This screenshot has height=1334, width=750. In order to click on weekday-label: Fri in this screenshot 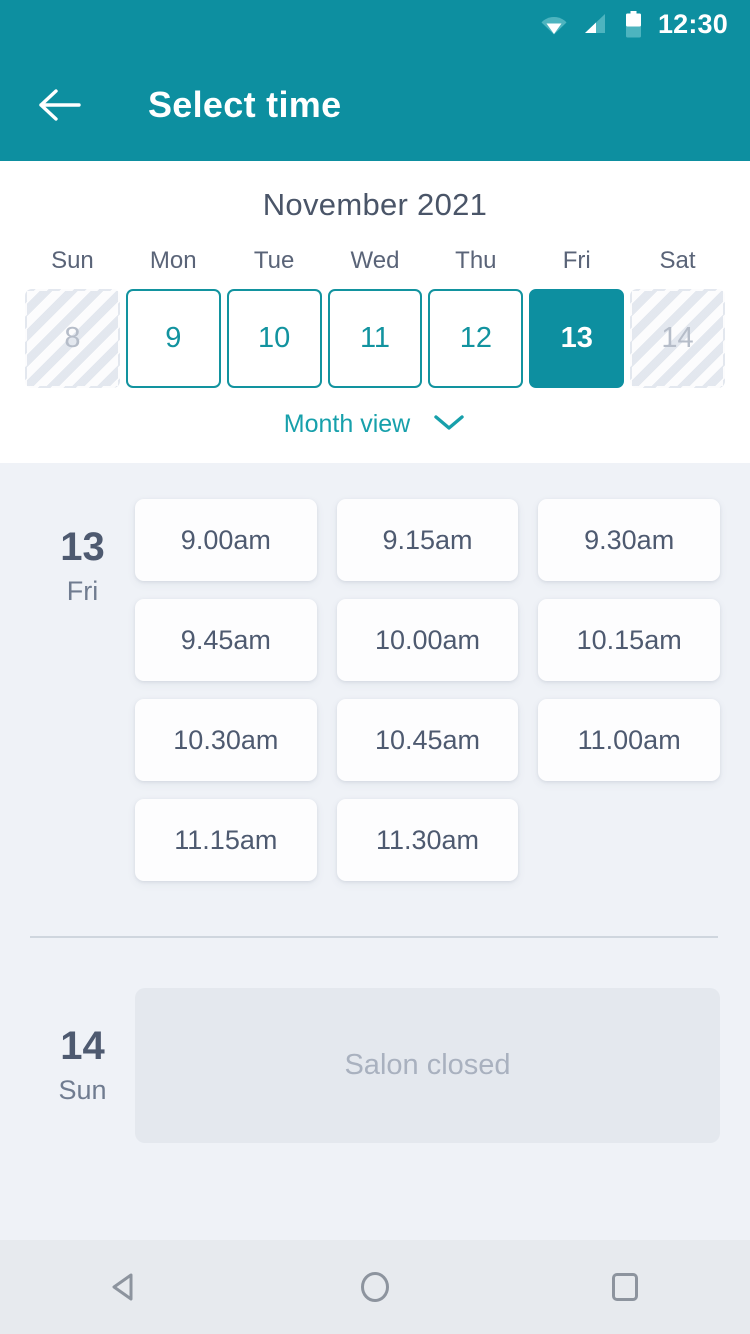, I will do `click(576, 260)`.